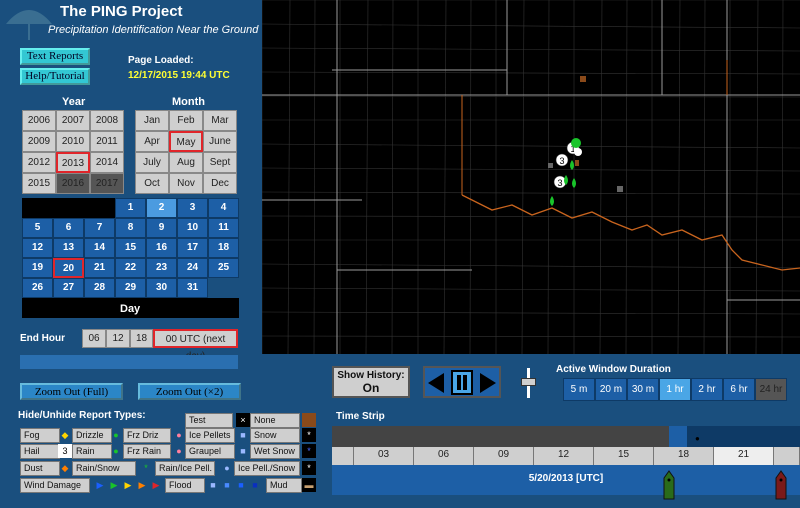 The height and width of the screenshot is (508, 800). I want to click on month-jan: Jan, so click(152, 120).